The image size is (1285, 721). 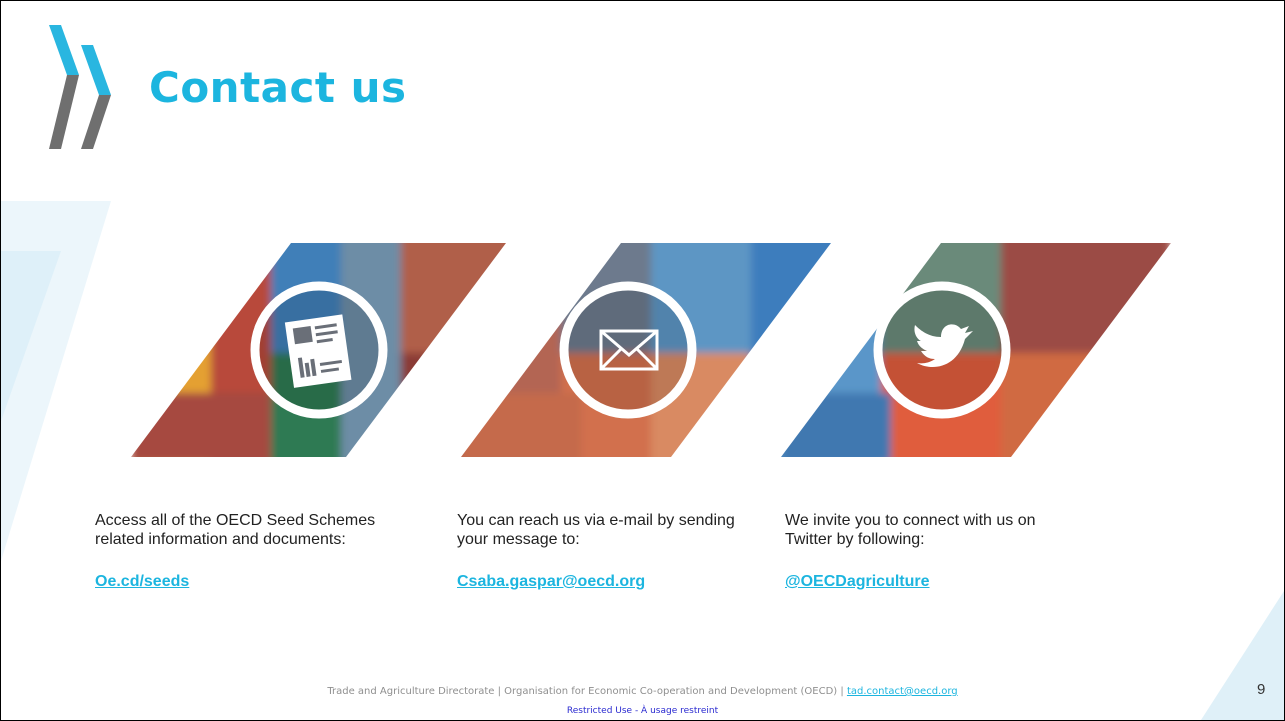 I want to click on seeds-link: Oe.cd/seeds, so click(x=245, y=582).